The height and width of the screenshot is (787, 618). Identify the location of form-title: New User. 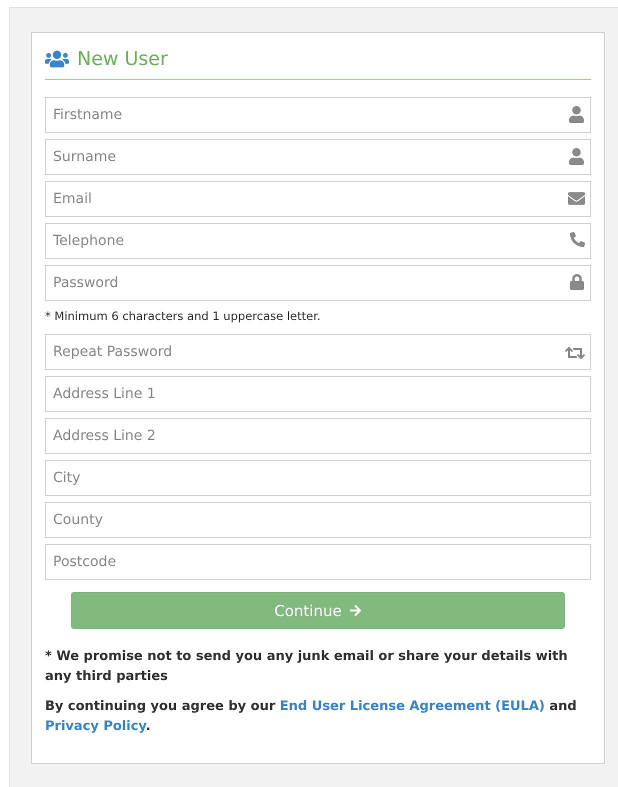
(122, 59).